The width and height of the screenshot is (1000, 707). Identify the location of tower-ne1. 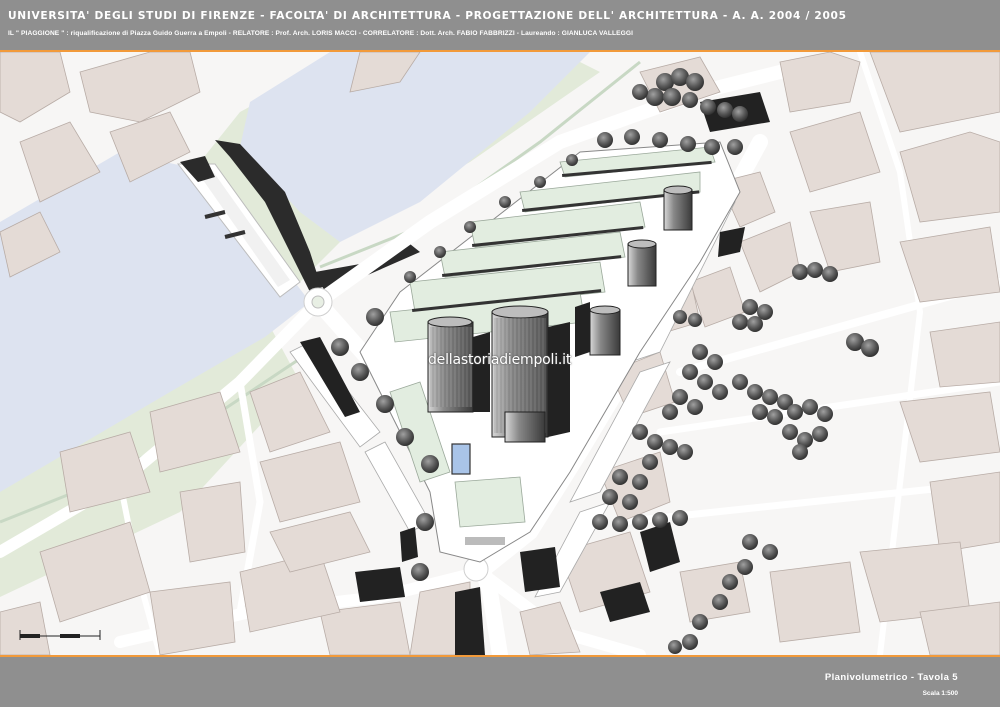
(642, 263).